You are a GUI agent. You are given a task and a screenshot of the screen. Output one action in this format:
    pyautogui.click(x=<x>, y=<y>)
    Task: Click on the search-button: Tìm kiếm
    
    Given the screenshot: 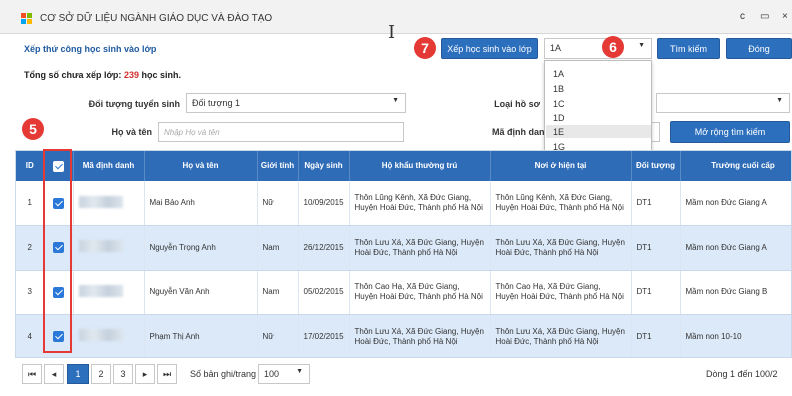 What is the action you would take?
    pyautogui.click(x=688, y=48)
    